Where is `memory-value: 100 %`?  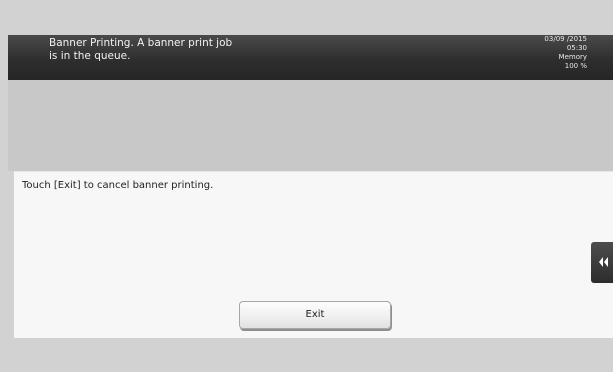 memory-value: 100 % is located at coordinates (575, 66).